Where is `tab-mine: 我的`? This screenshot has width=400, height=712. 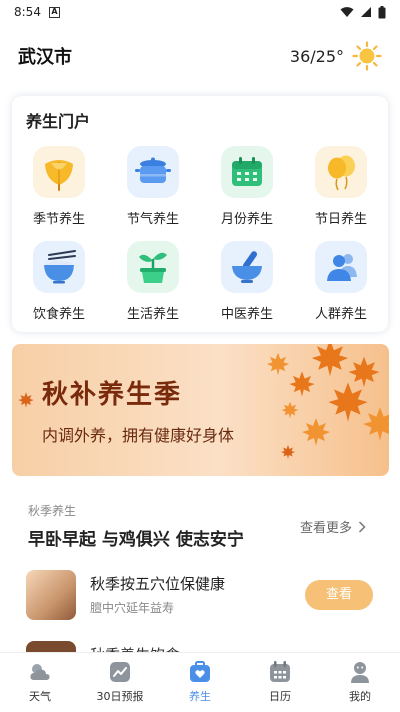 tab-mine: 我的 is located at coordinates (360, 682).